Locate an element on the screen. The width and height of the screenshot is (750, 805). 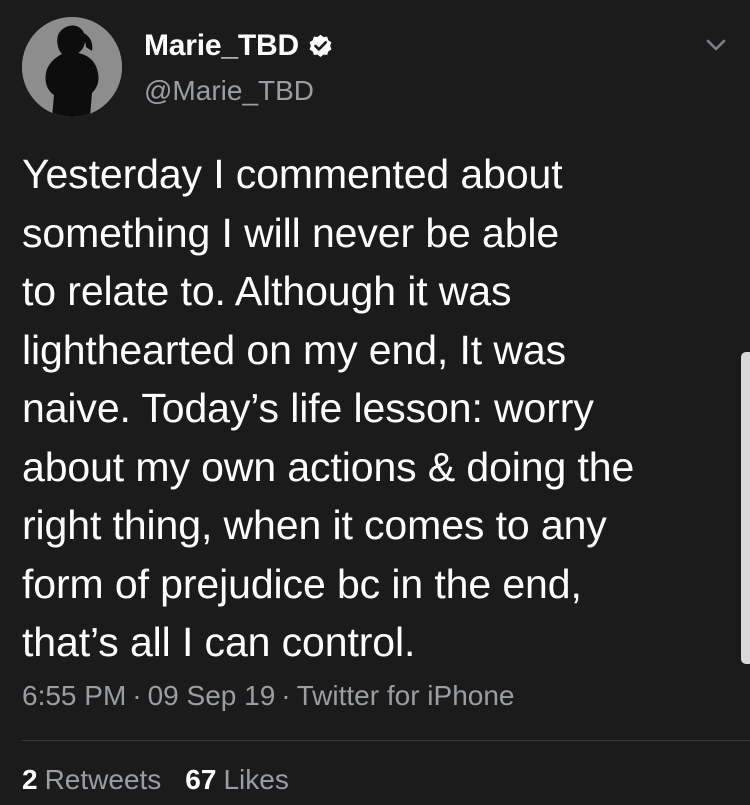
verified-badge-icon is located at coordinates (320, 46).